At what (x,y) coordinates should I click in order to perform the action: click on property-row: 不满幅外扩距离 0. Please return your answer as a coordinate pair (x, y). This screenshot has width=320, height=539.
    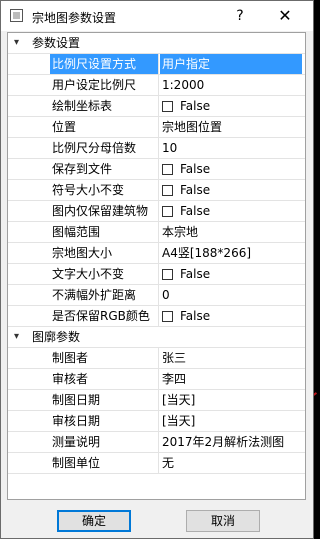
    Looking at the image, I should click on (156, 295).